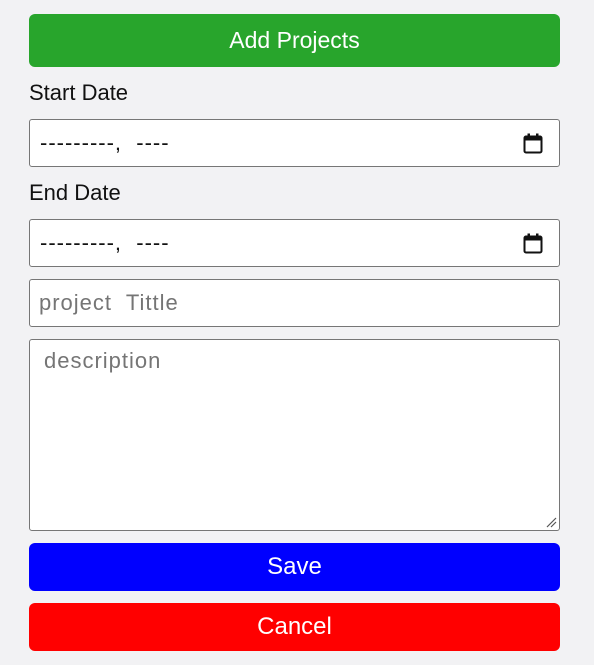  I want to click on add-projects-button: Add Projects, so click(294, 40).